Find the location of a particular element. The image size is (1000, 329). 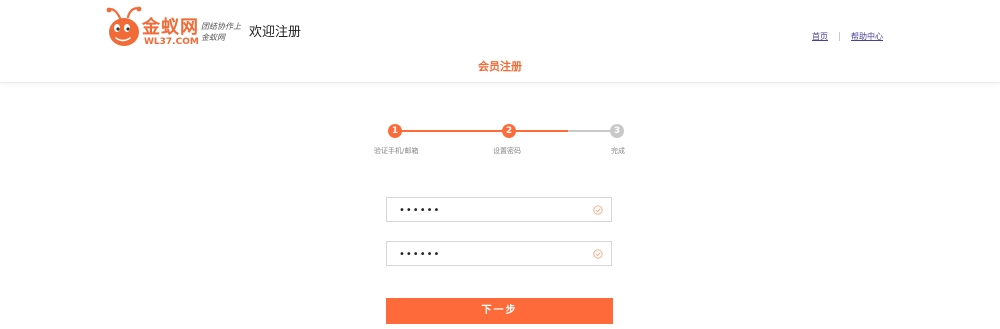

step-3-circle: 3 is located at coordinates (617, 131).